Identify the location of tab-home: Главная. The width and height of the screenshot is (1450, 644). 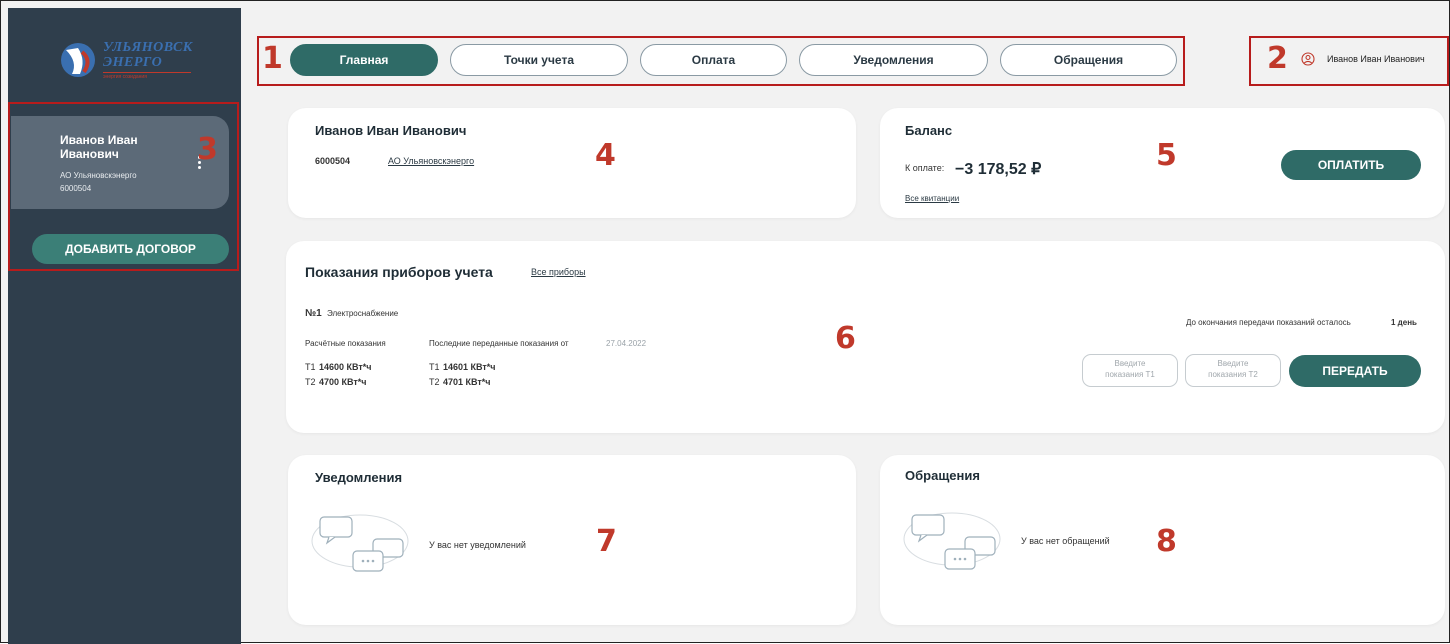
(364, 60).